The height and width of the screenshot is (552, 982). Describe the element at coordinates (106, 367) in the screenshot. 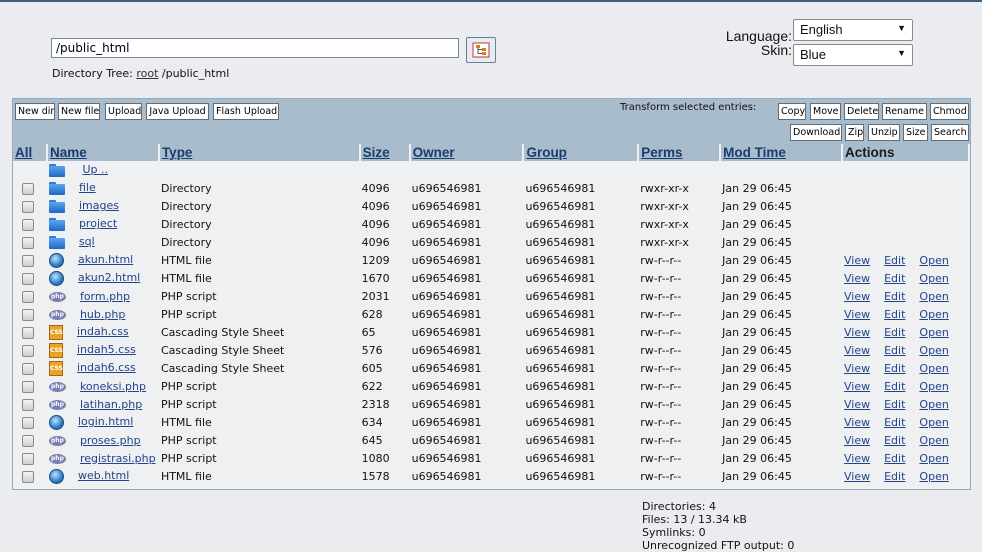

I see `file-name-link: indah6.css` at that location.